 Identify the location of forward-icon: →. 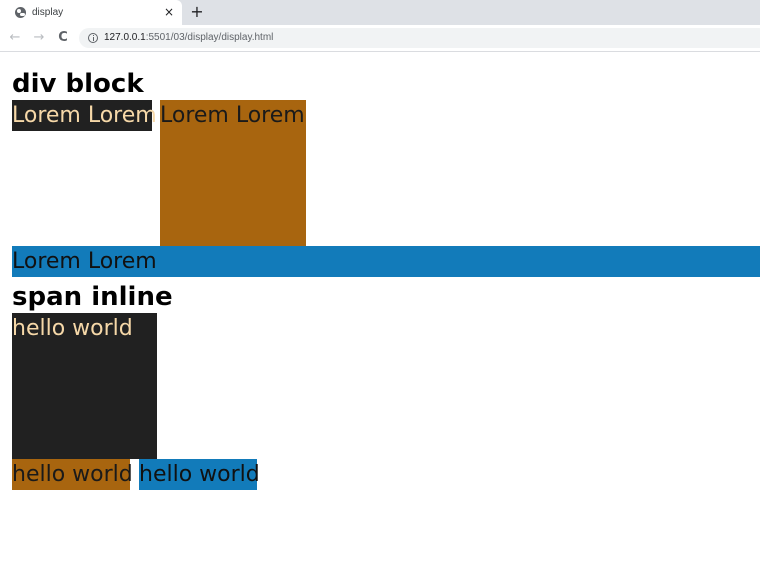
(39, 38).